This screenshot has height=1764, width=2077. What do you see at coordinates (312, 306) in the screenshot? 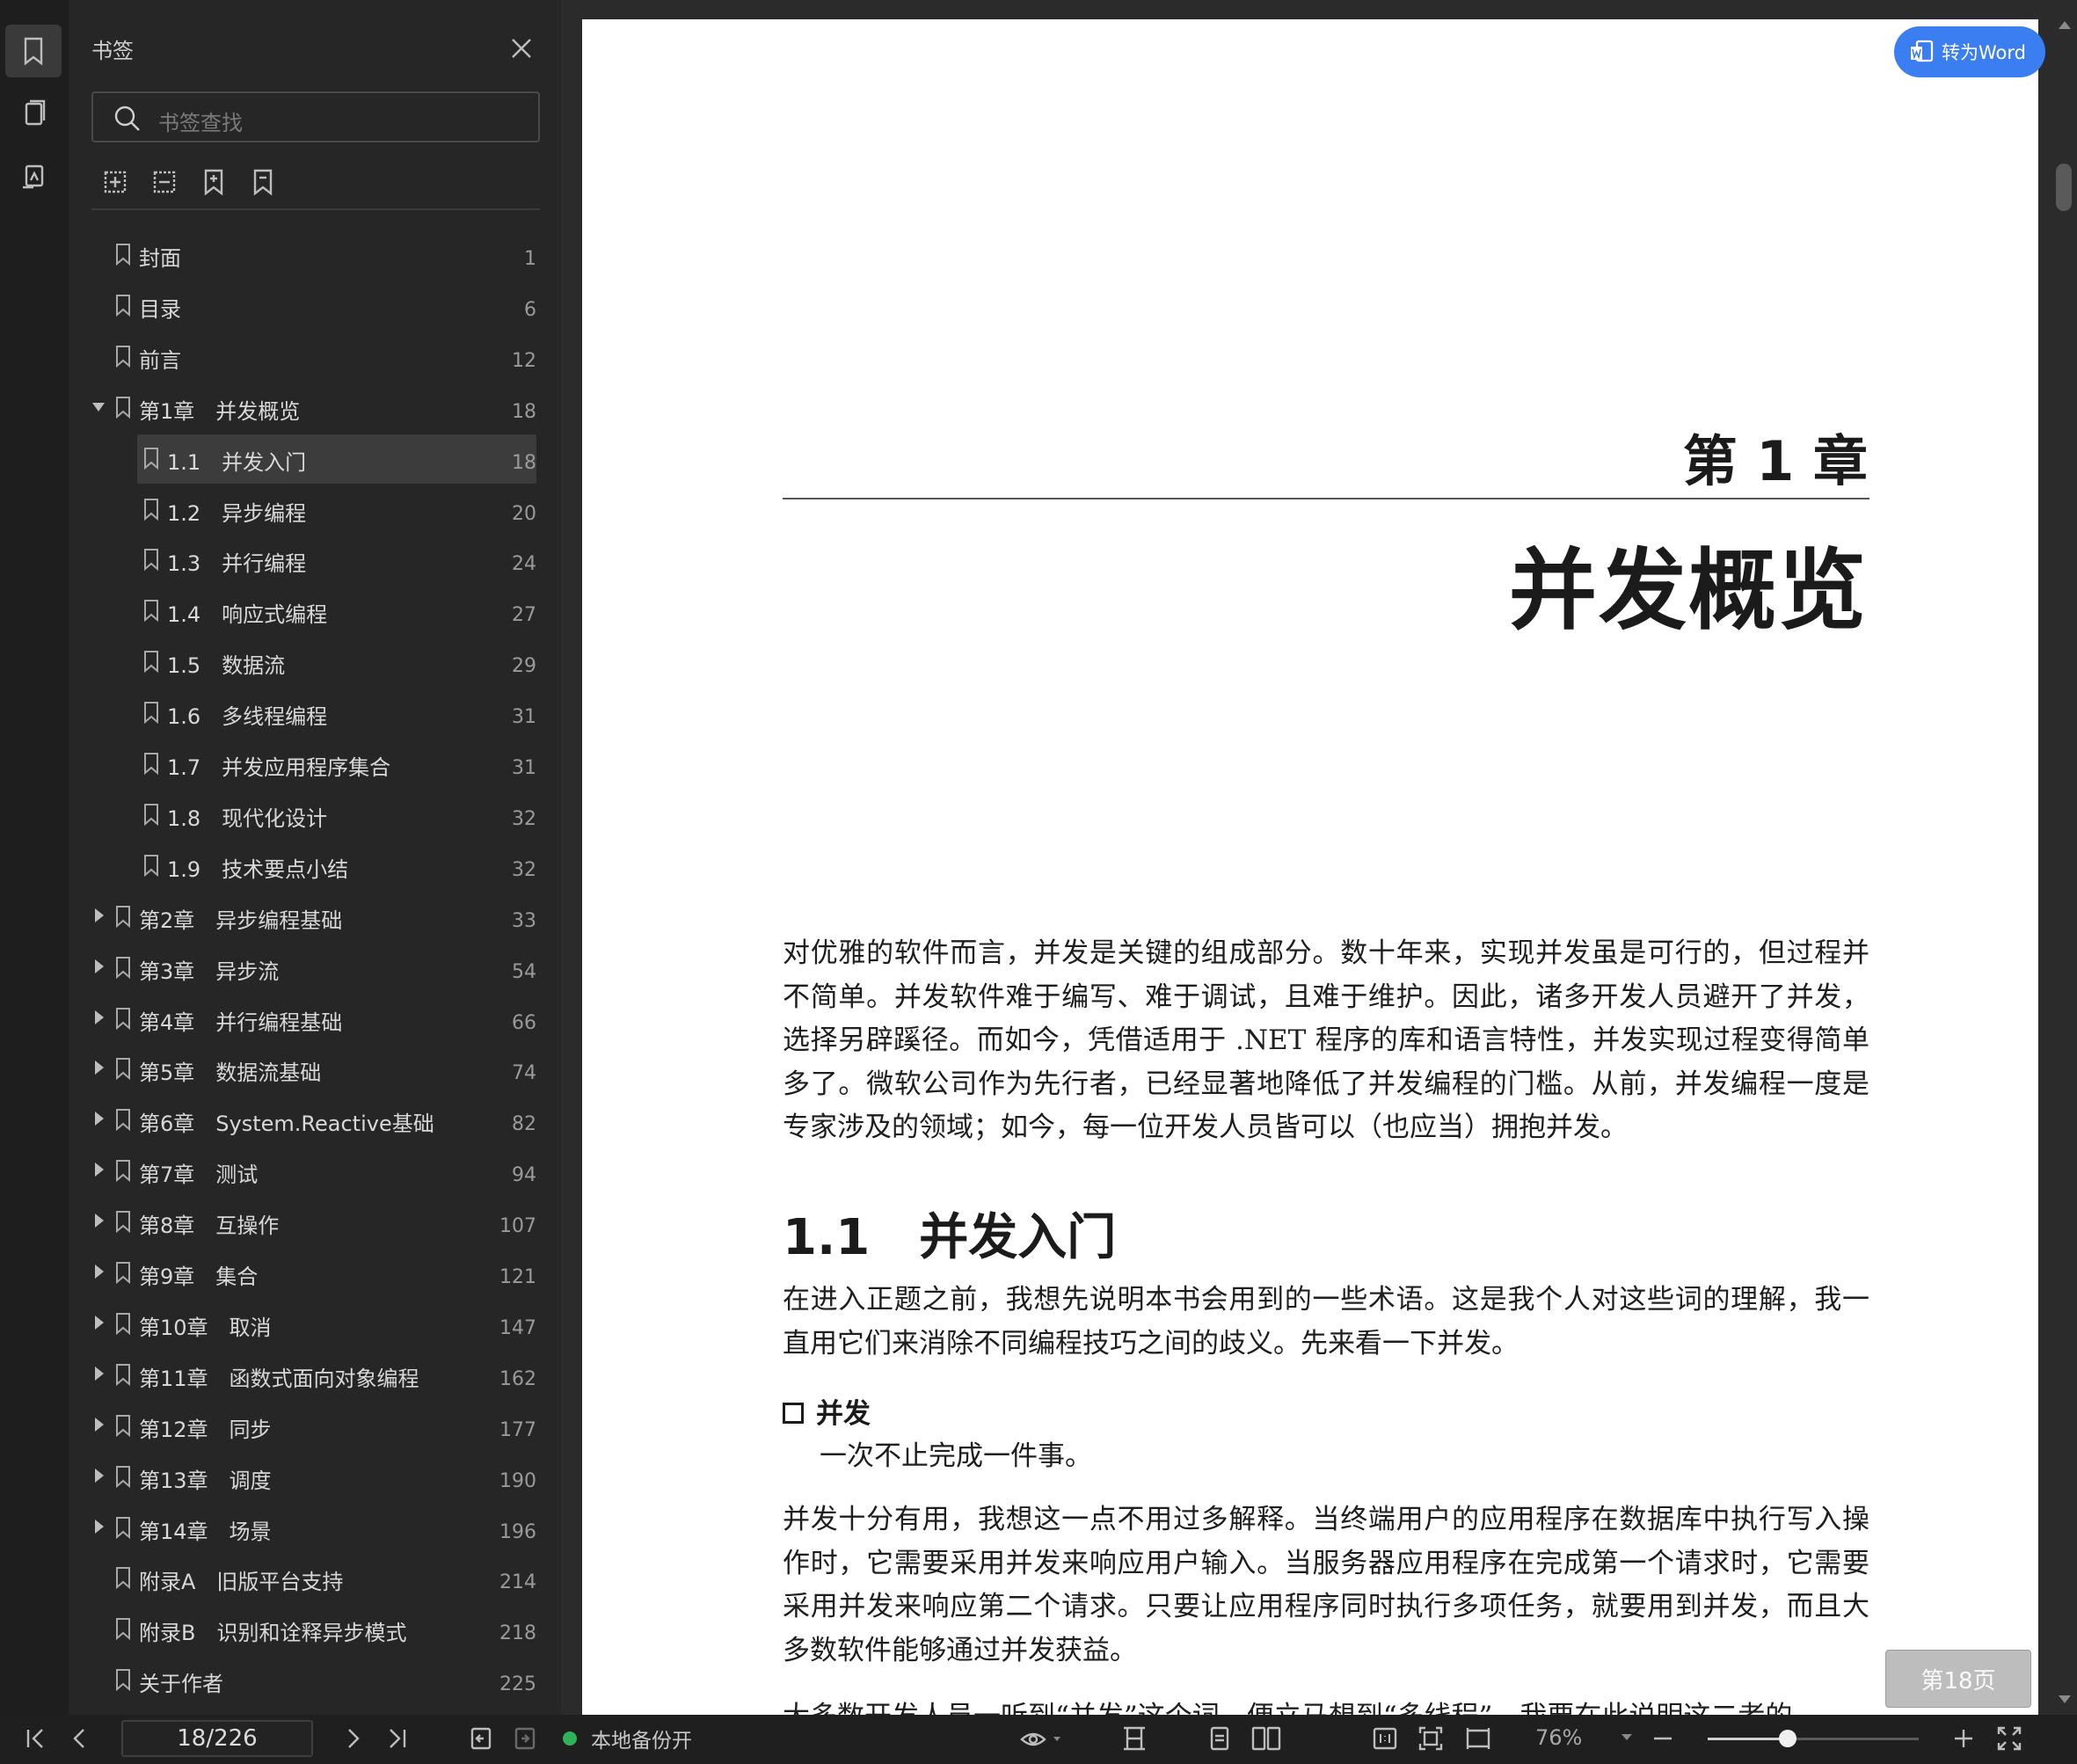
I see `bookmark-item: 目录 6` at bounding box center [312, 306].